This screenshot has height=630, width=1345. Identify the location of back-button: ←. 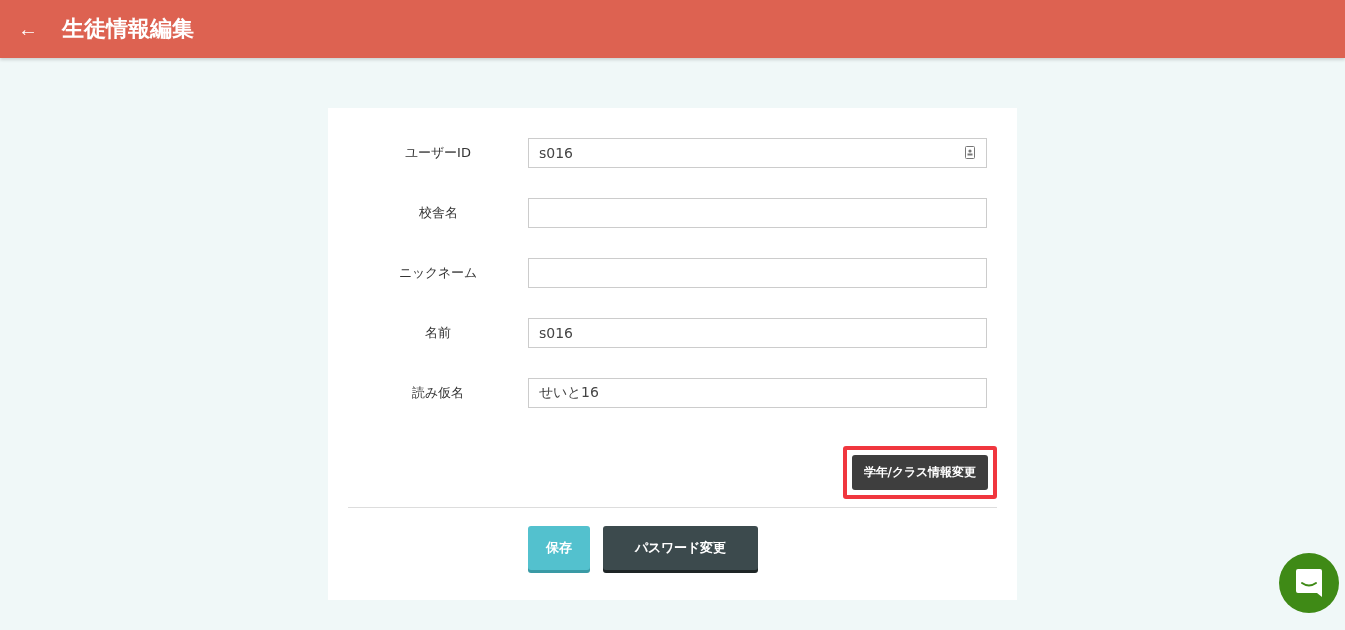
(28, 29).